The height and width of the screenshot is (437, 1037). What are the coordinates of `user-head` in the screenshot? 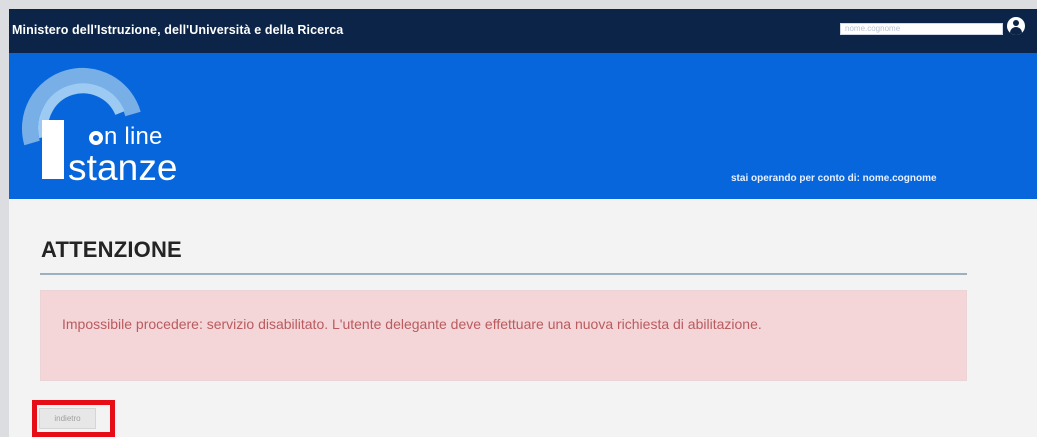 It's located at (1016, 23).